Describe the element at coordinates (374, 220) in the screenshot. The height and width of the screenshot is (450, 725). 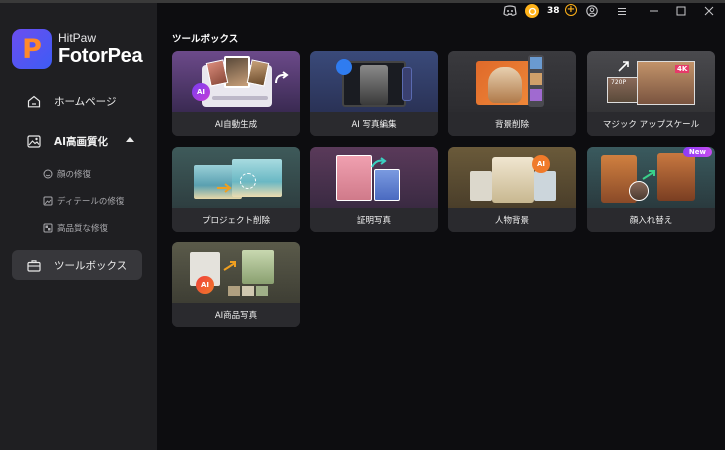
I see `card-label: 証明写真` at that location.